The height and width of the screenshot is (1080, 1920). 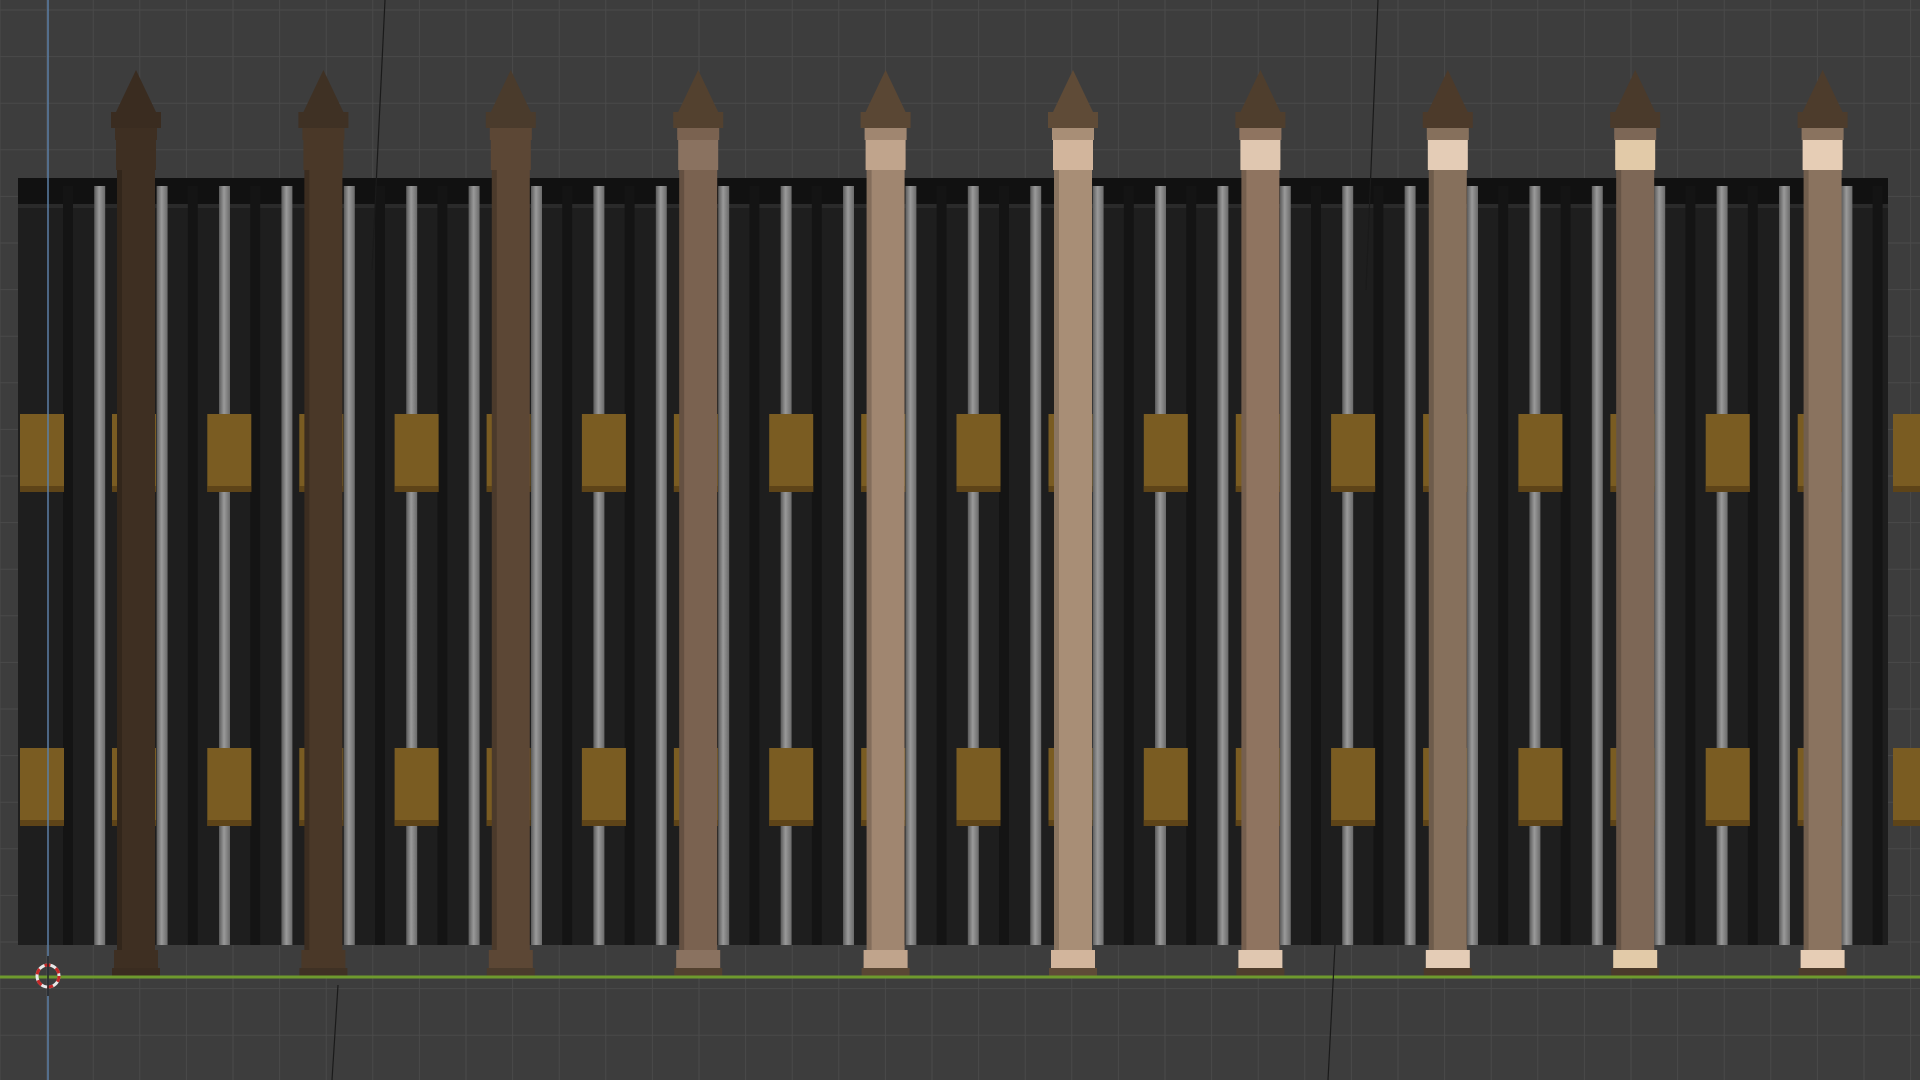 I want to click on guide-line, so click(x=1331, y=1012).